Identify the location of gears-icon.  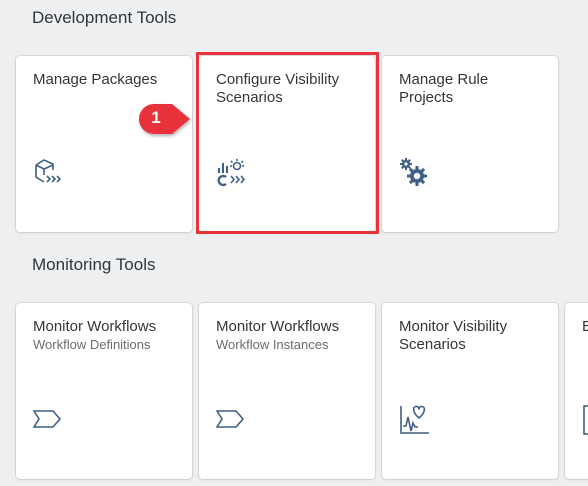
(415, 175).